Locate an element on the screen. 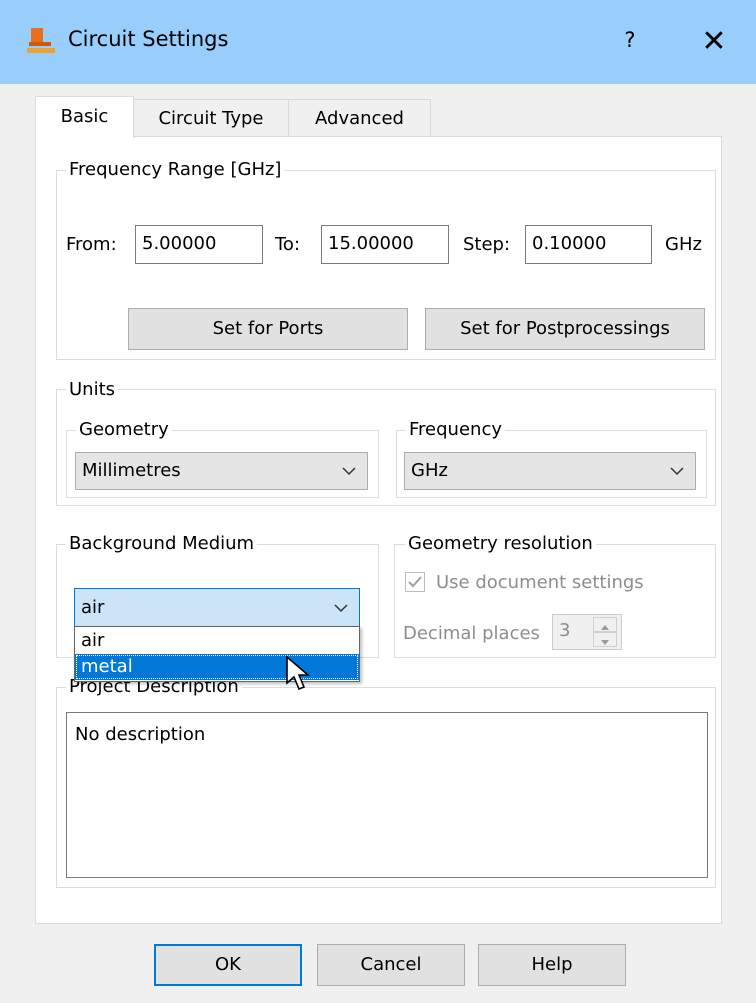  window-title: Circuit Settings is located at coordinates (148, 39).